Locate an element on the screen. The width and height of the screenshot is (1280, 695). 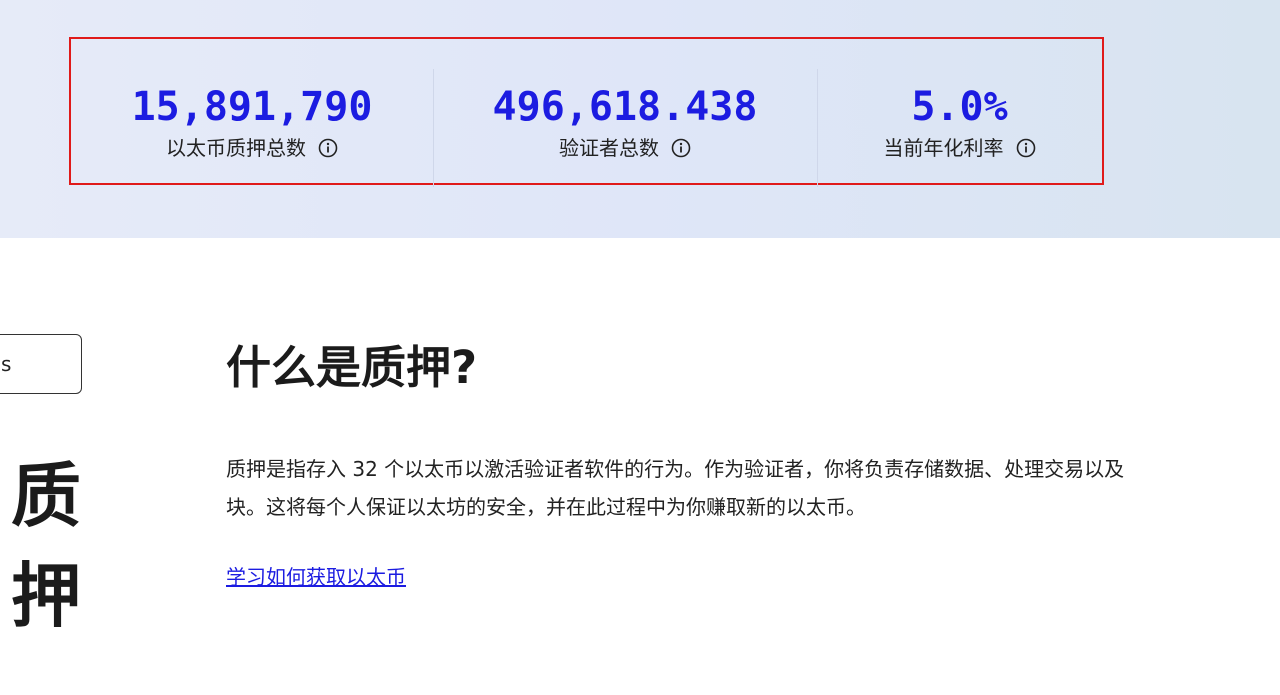
side-title-line: 押 is located at coordinates (46, 596).